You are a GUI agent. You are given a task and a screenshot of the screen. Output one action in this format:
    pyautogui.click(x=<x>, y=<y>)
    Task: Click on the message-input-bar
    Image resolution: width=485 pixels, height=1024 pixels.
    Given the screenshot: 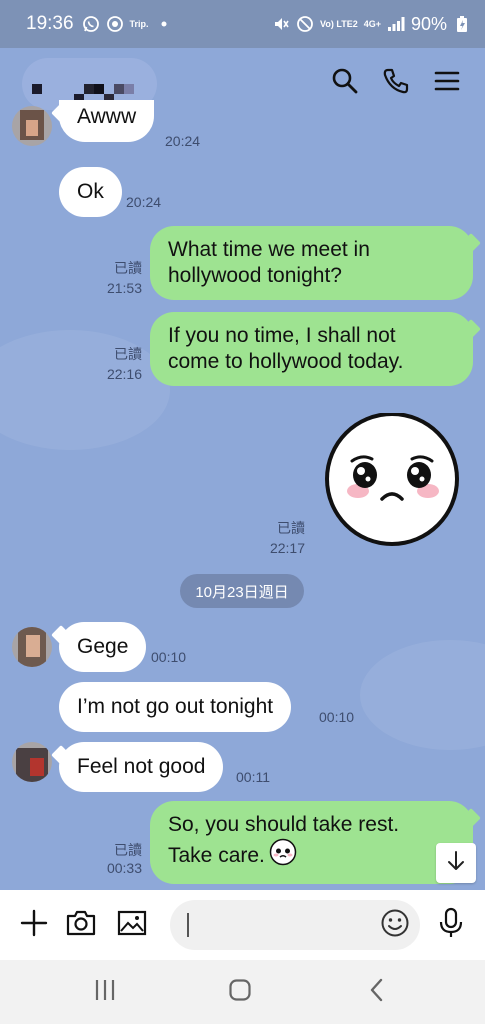 What is the action you would take?
    pyautogui.click(x=242, y=925)
    